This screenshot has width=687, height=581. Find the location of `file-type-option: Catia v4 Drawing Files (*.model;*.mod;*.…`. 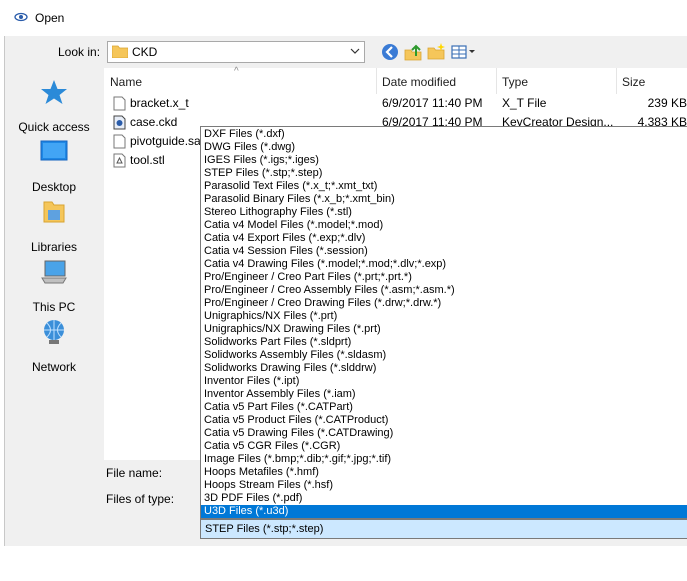

file-type-option: Catia v4 Drawing Files (*.model;*.mod;*.… is located at coordinates (444, 264).